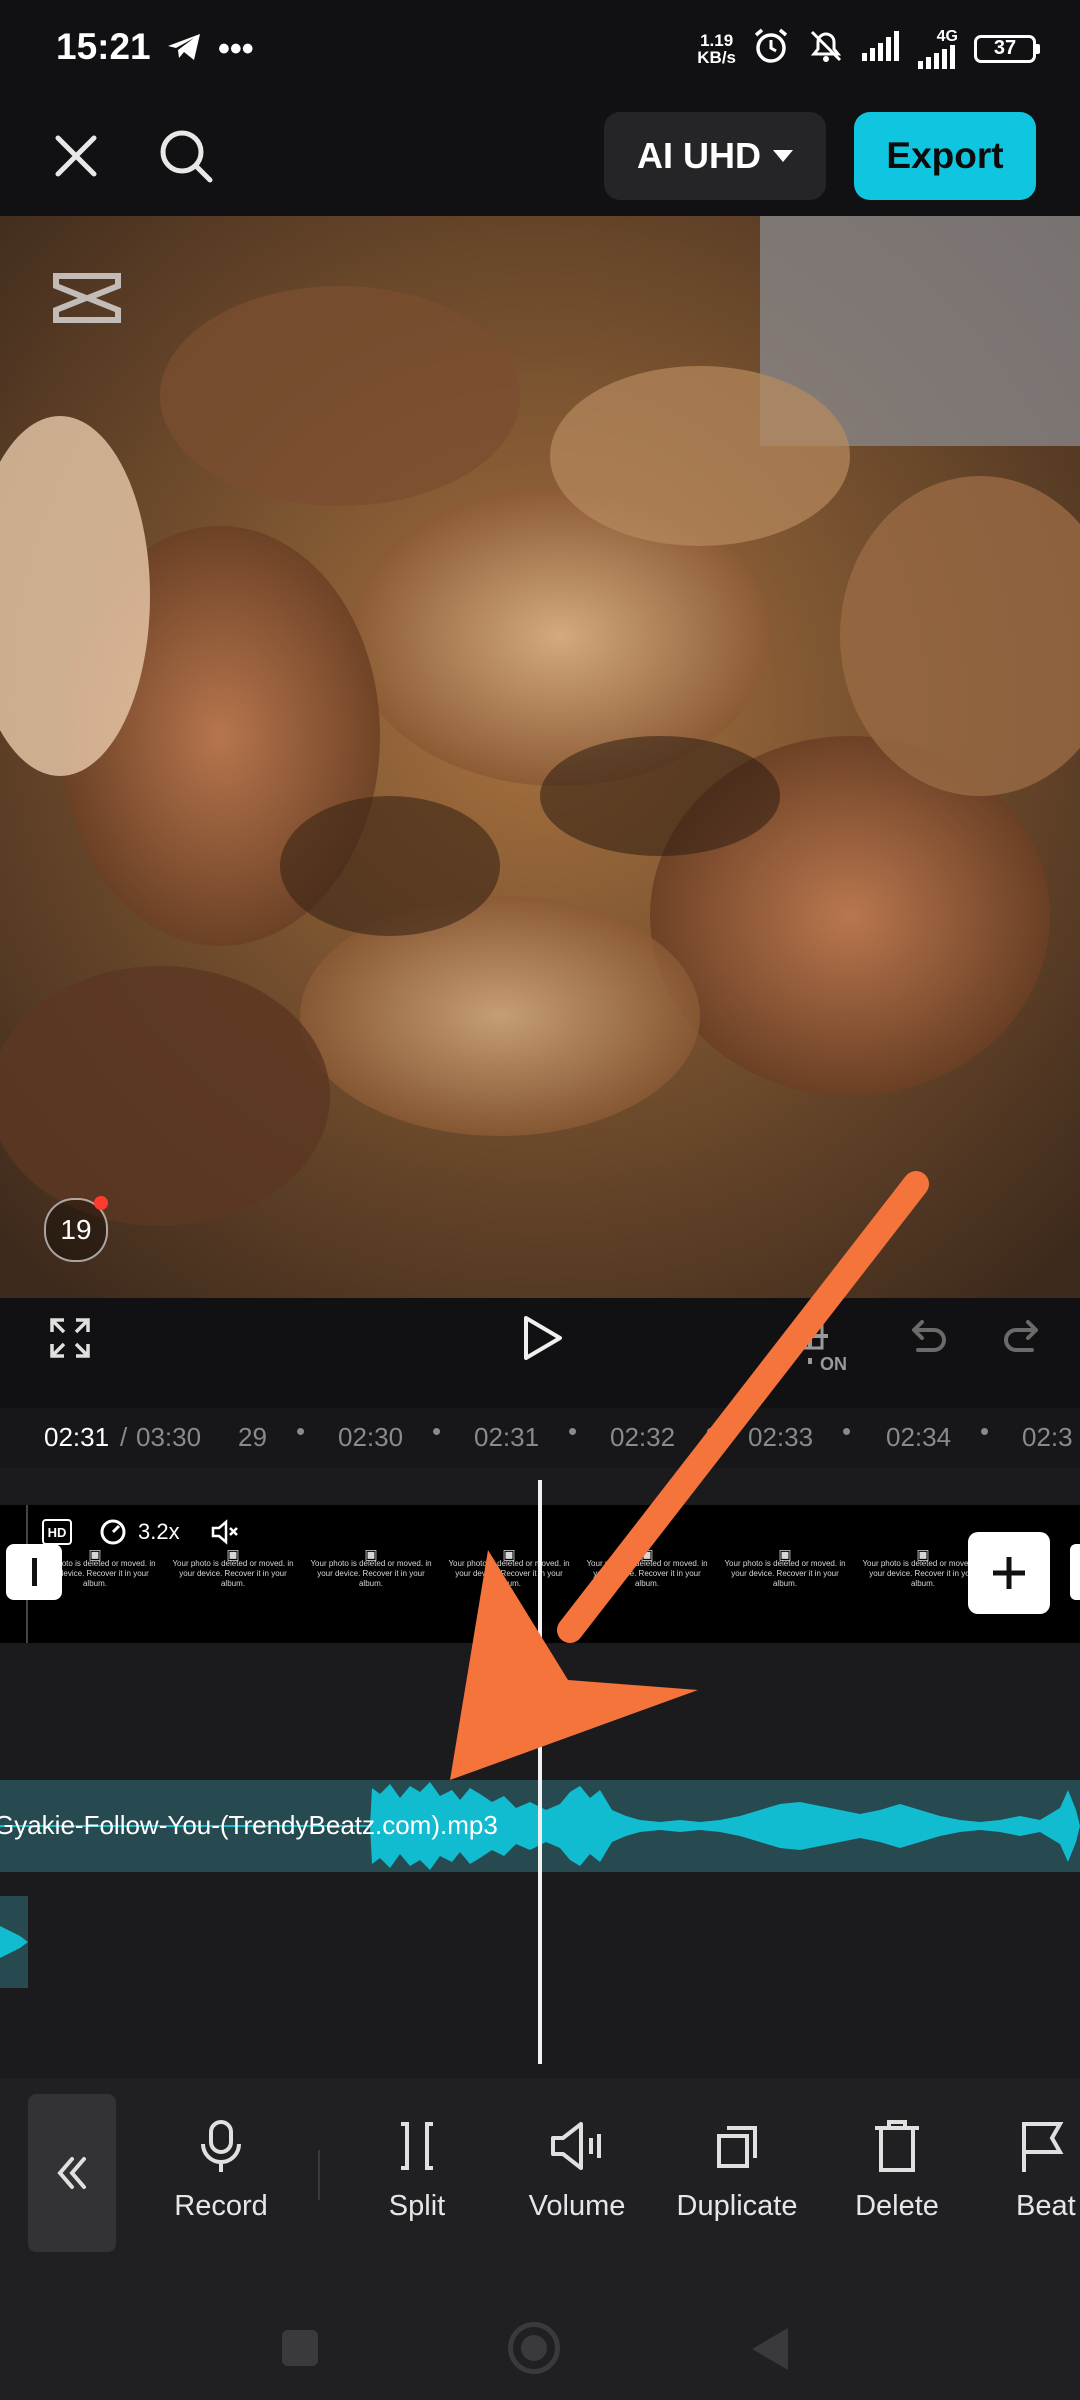  What do you see at coordinates (252, 1437) in the screenshot?
I see `ruler-tick: 29` at bounding box center [252, 1437].